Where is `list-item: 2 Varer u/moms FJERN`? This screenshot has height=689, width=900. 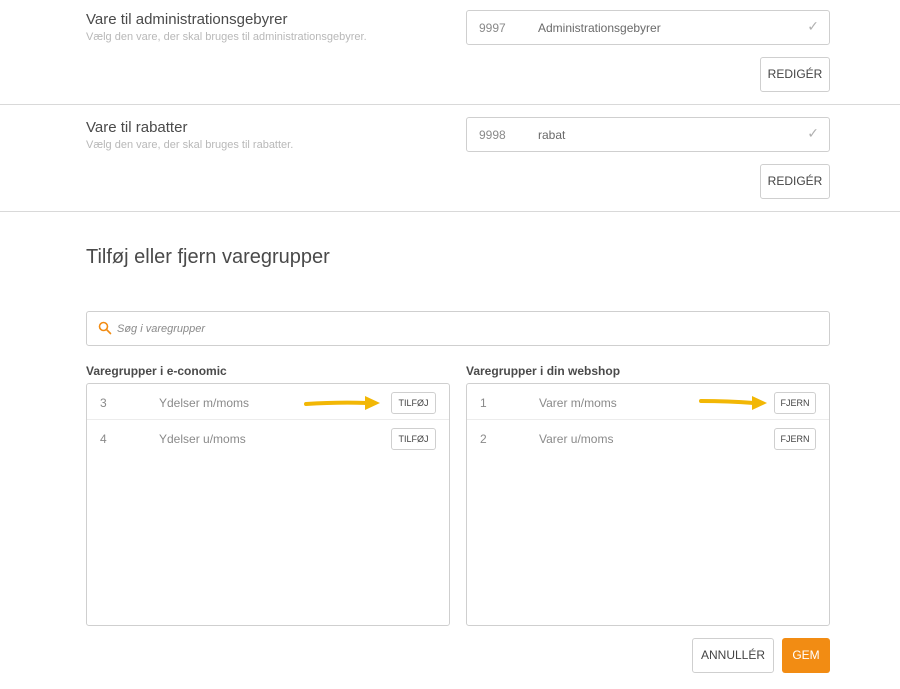
list-item: 2 Varer u/moms FJERN is located at coordinates (648, 438).